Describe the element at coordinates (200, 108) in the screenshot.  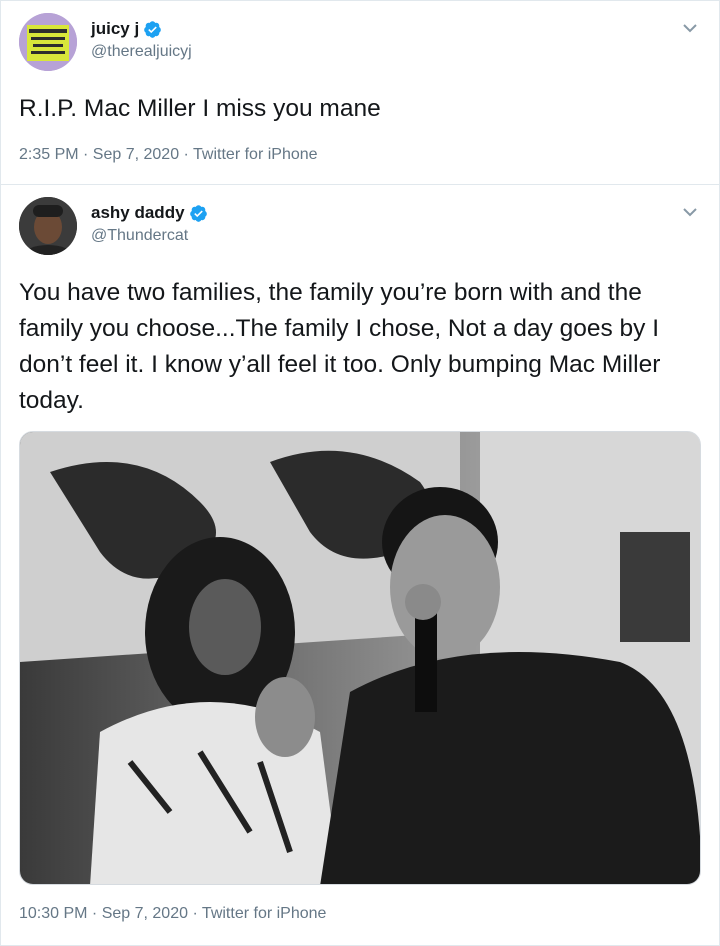
I see `tweet-text: R.I.P. Mac Miller I miss you mane` at that location.